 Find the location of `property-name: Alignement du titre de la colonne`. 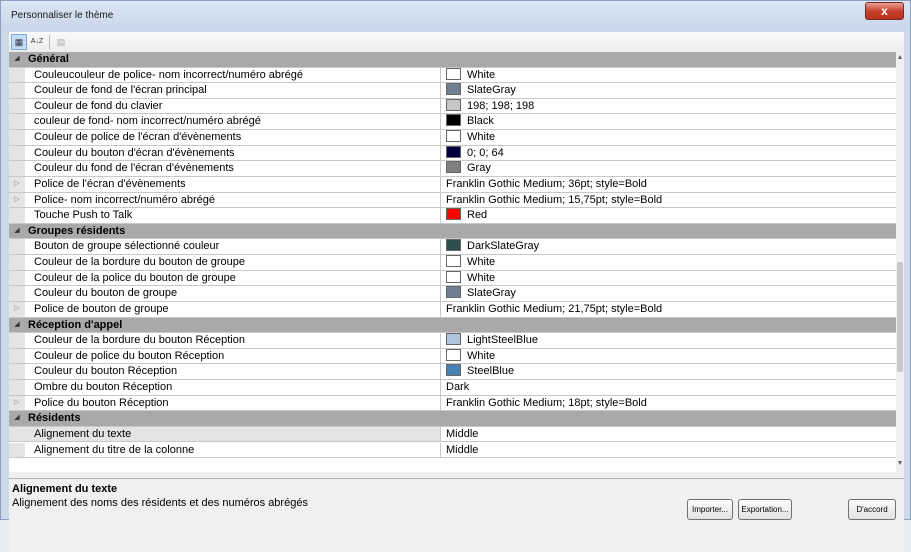

property-name: Alignement du titre de la colonne is located at coordinates (233, 450).